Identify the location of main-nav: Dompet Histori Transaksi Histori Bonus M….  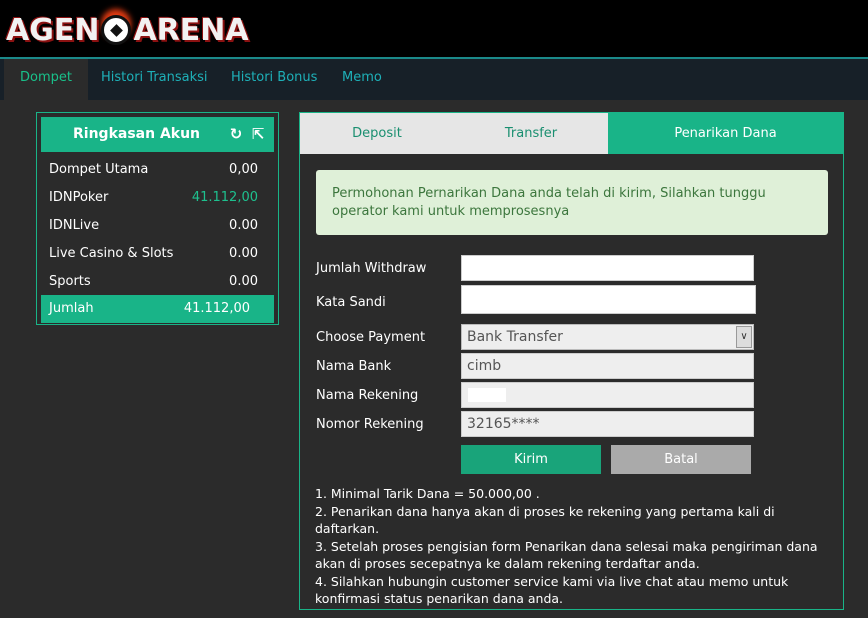
(434, 78).